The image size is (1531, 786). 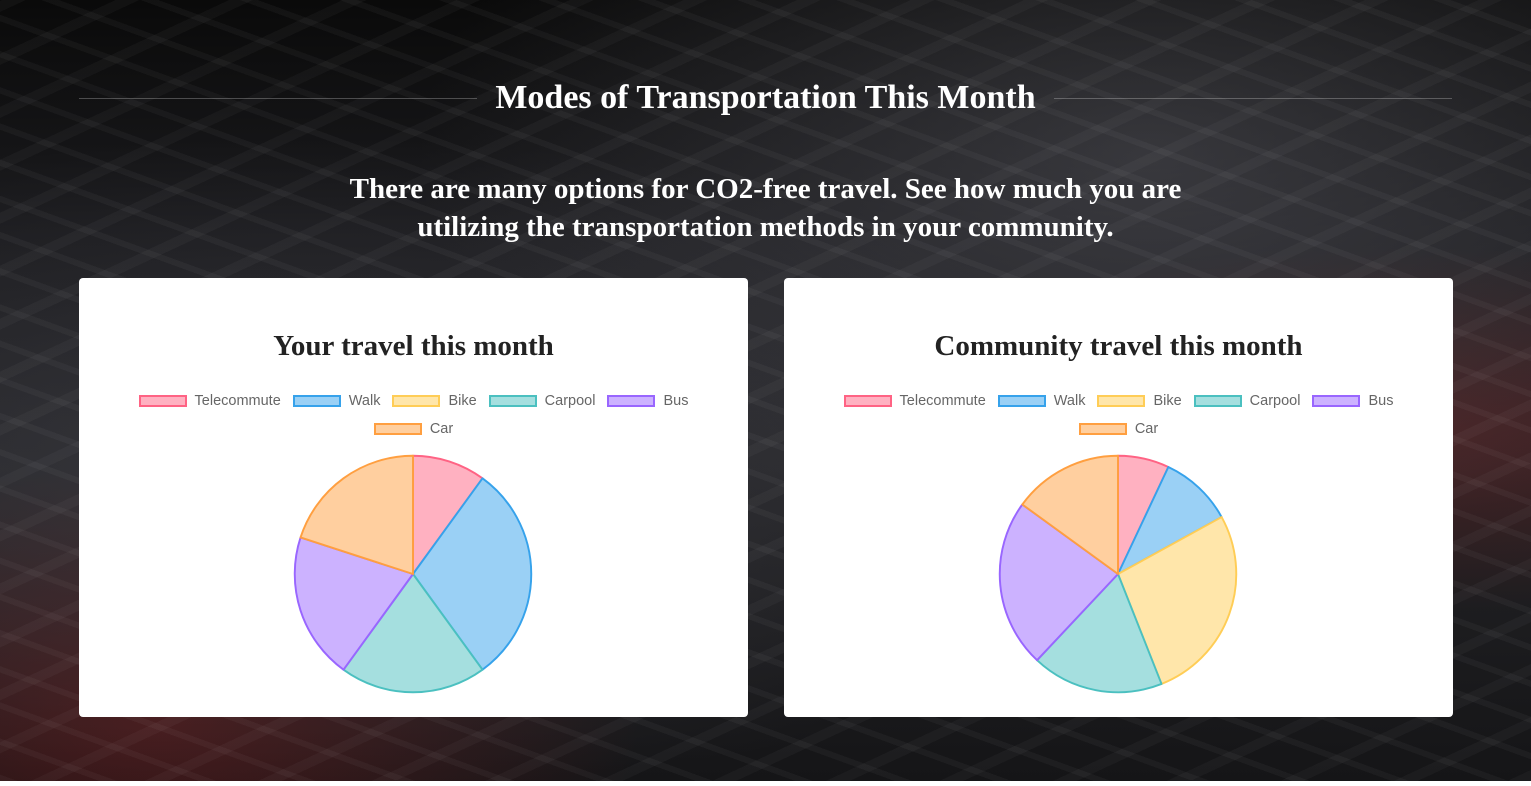 What do you see at coordinates (1118, 346) in the screenshot?
I see `chart-title: Community travel this month` at bounding box center [1118, 346].